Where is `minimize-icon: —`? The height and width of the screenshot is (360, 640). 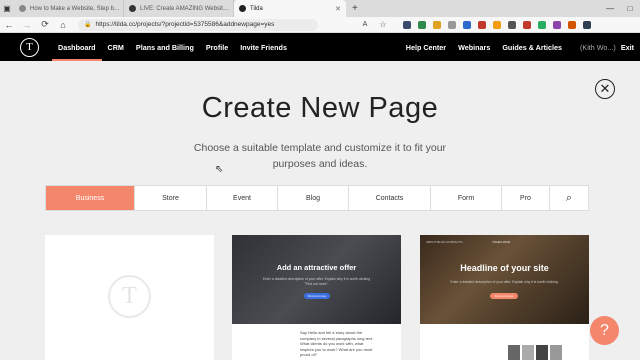
minimize-icon: — is located at coordinates (610, 8).